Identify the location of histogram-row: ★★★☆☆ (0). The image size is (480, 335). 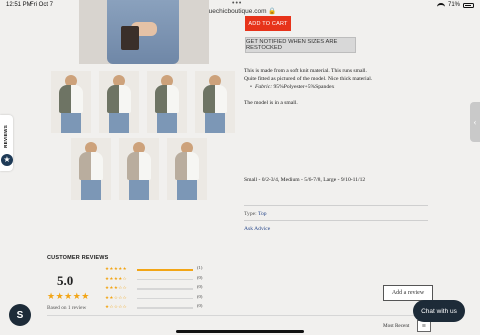
(155, 289).